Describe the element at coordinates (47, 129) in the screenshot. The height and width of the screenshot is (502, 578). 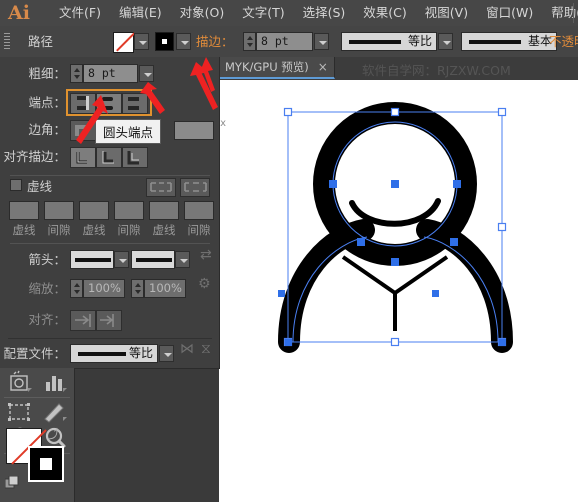
I see `corner-label: 边角：` at that location.